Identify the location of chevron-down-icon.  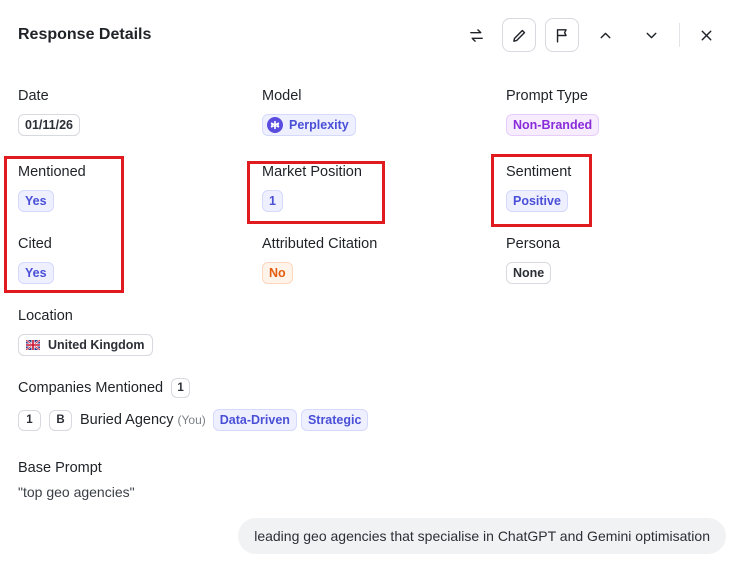
(651, 35).